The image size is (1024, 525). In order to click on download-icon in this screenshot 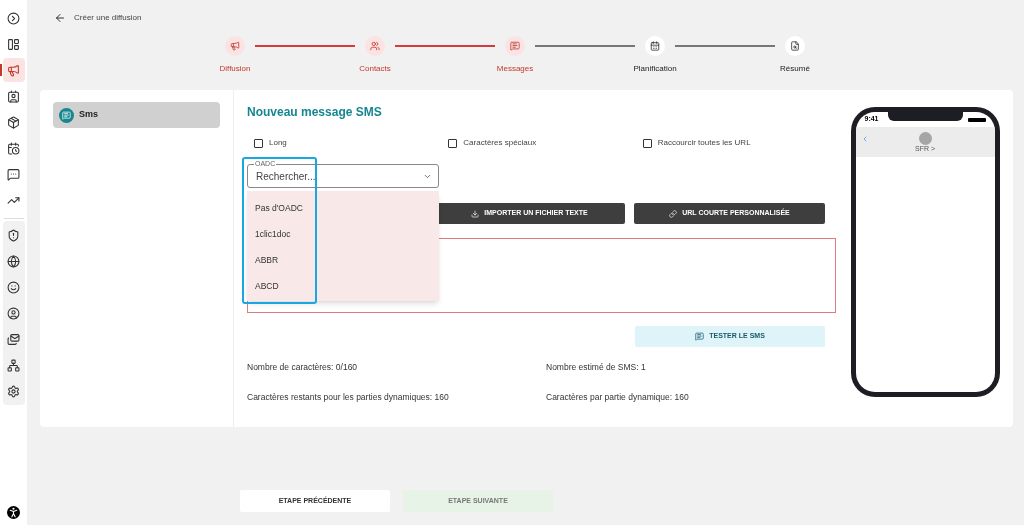, I will do `click(475, 213)`.